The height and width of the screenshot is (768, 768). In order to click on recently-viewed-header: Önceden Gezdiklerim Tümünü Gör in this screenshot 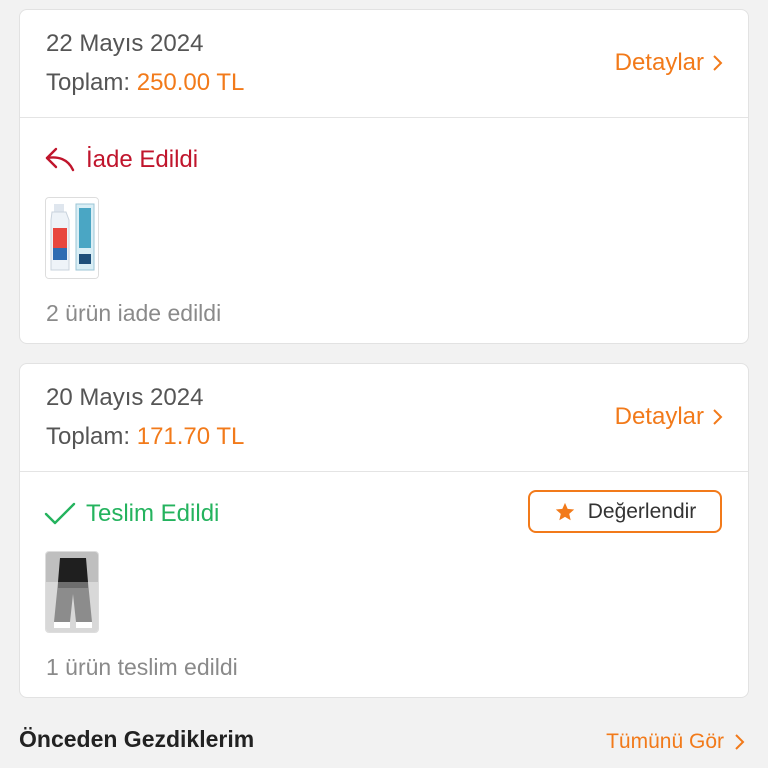, I will do `click(384, 742)`.